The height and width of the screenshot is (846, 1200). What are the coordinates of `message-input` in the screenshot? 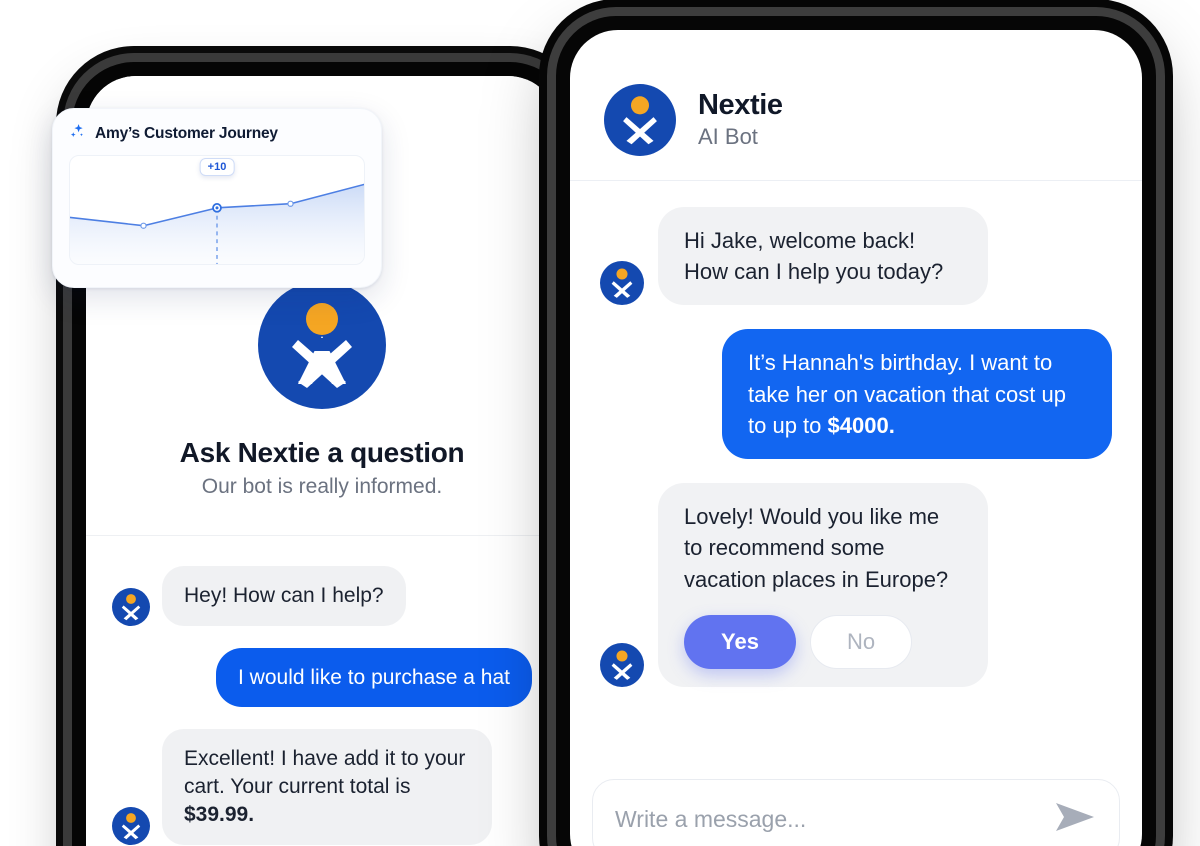 It's located at (828, 819).